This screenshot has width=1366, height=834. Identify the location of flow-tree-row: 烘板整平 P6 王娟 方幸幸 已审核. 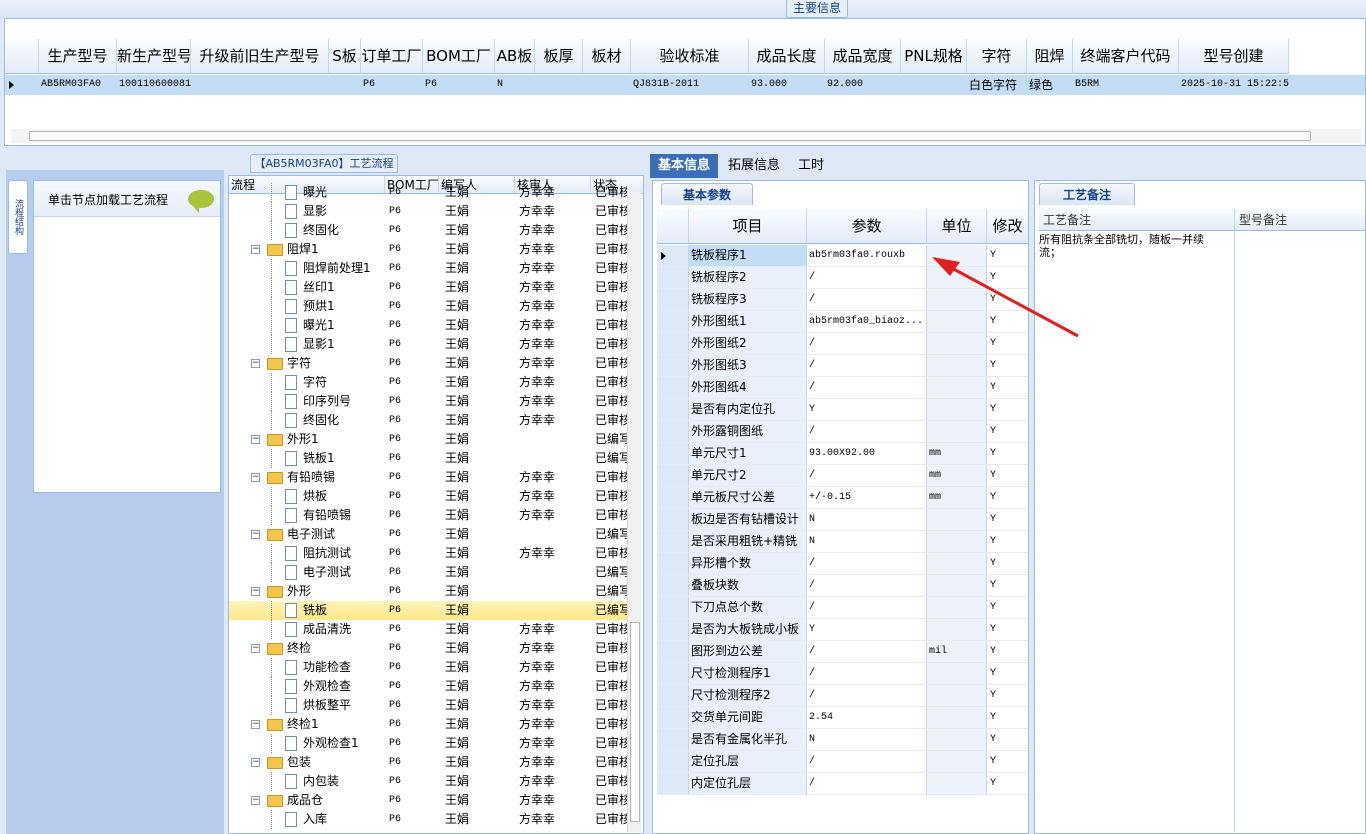
(429, 705).